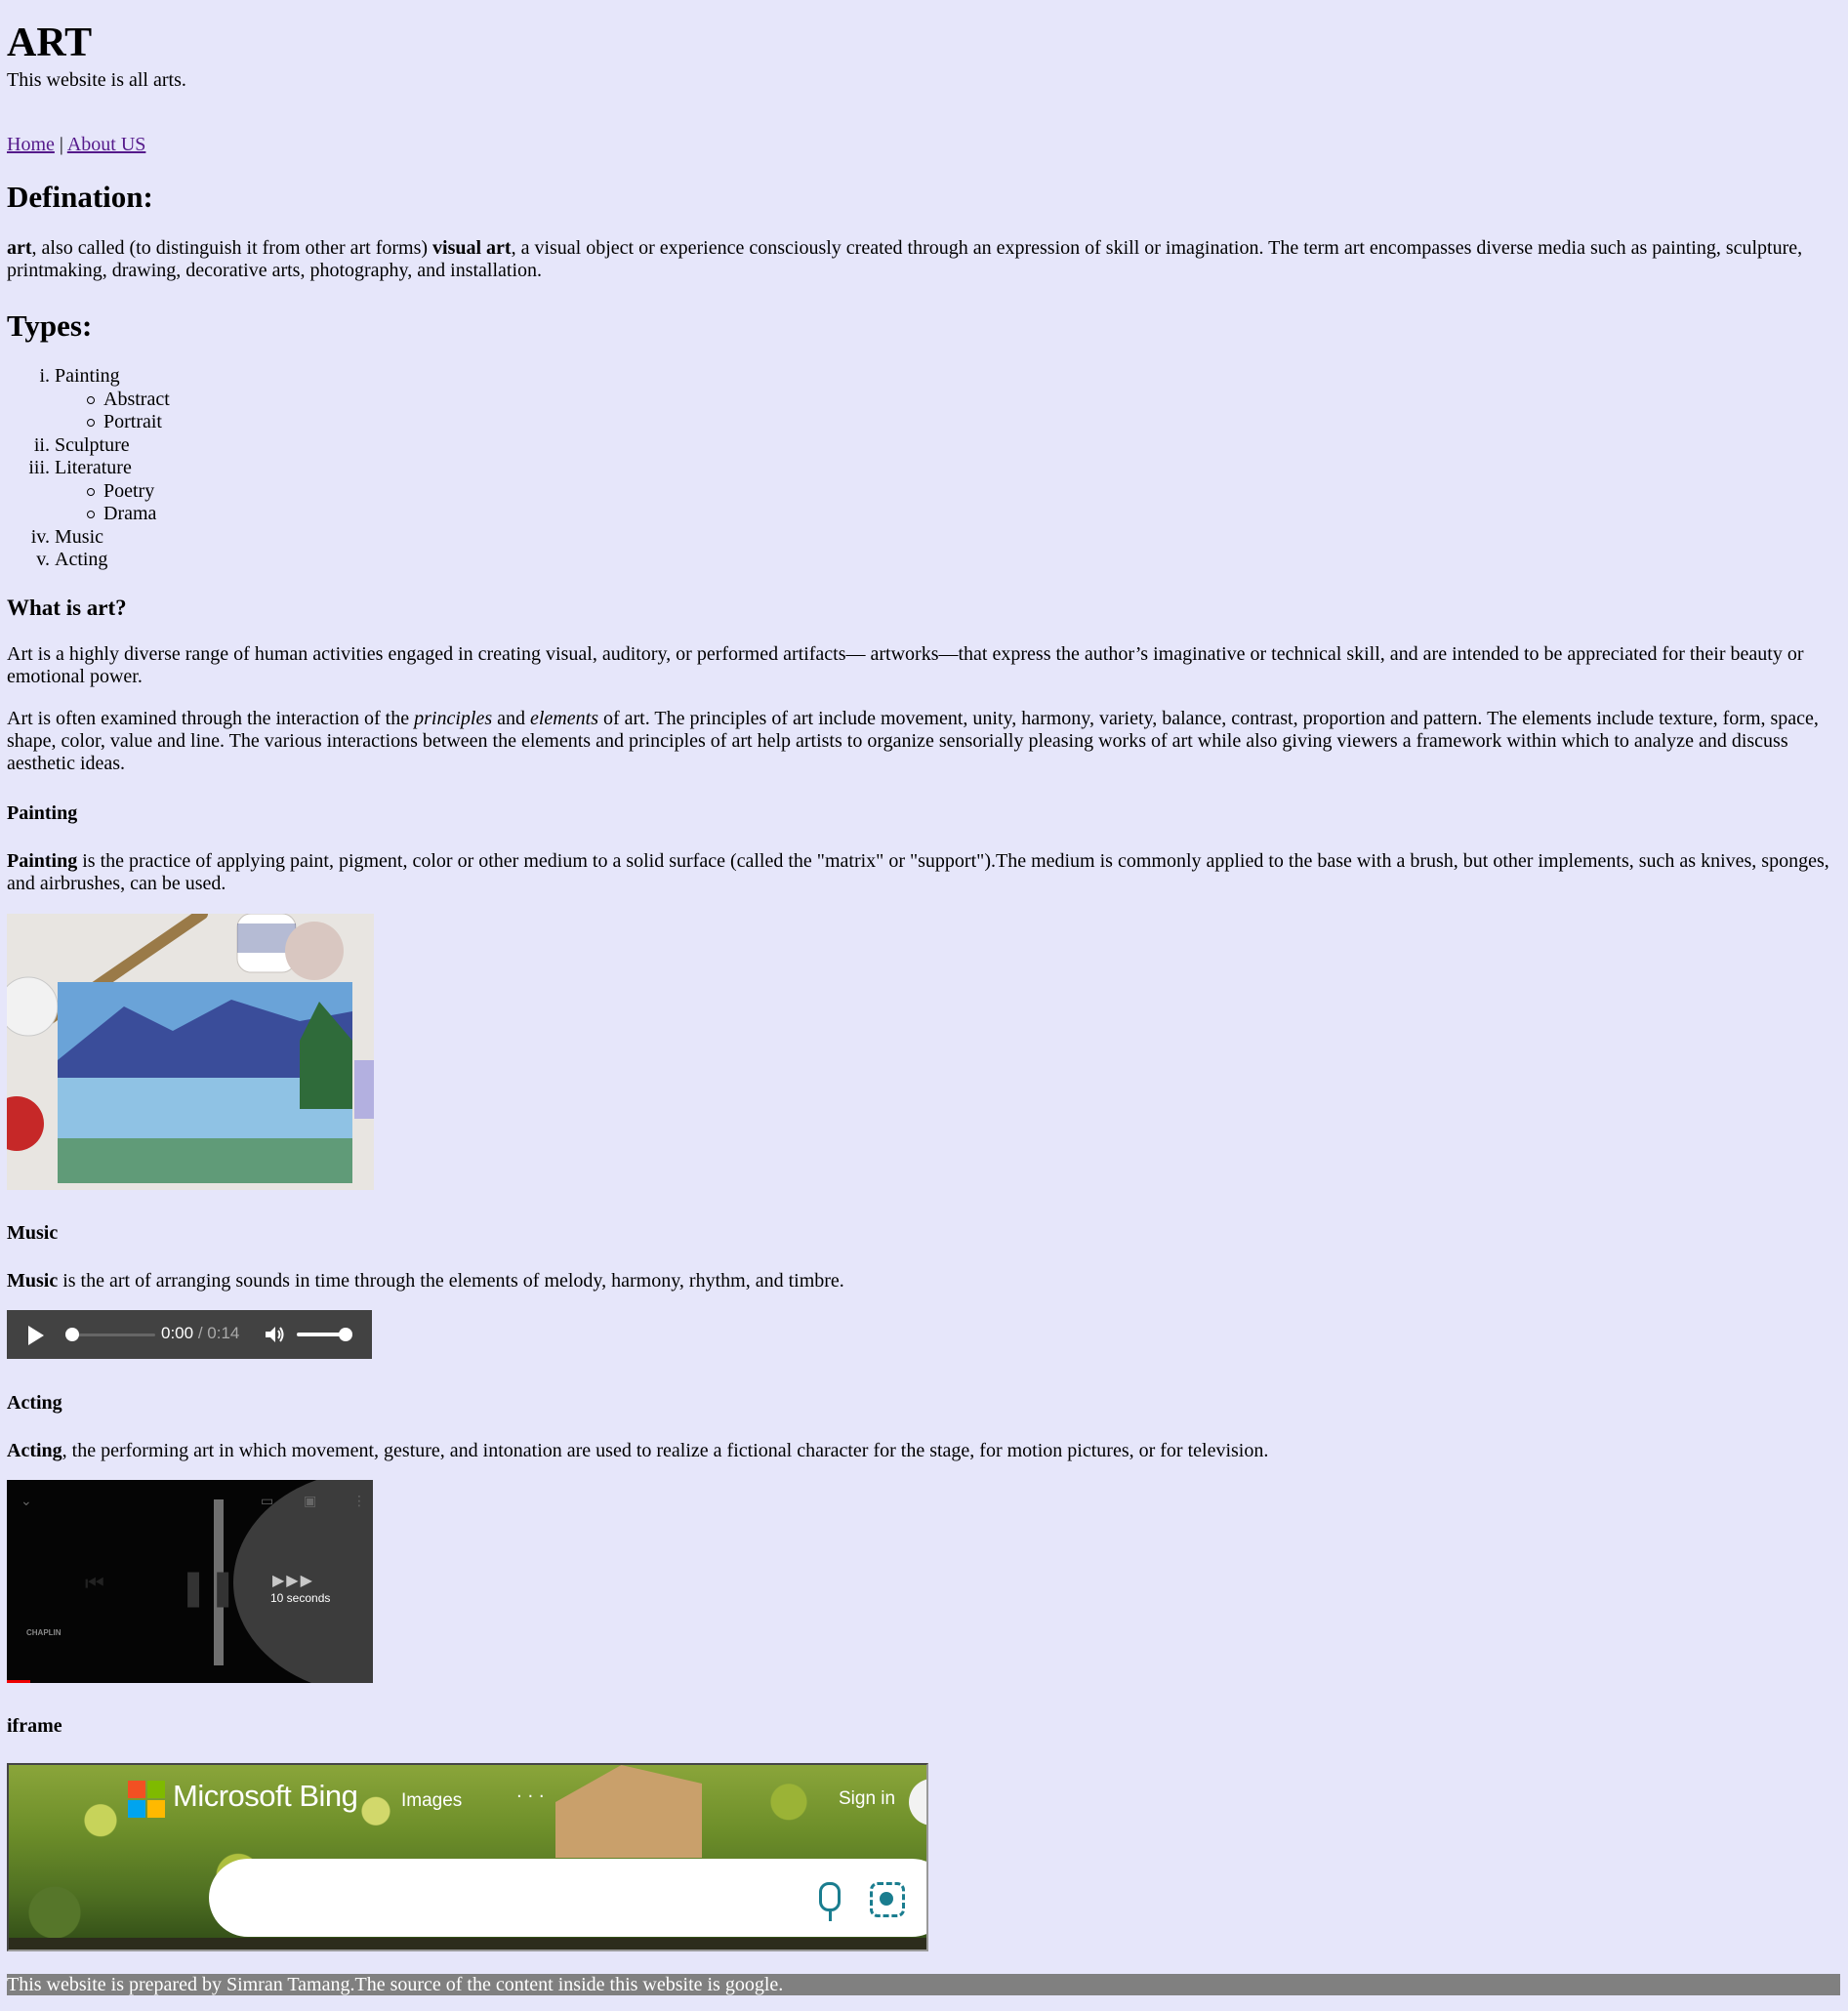 This screenshot has width=1848, height=2011. What do you see at coordinates (112, 492) in the screenshot?
I see `sub-item-poetry: Poetry` at bounding box center [112, 492].